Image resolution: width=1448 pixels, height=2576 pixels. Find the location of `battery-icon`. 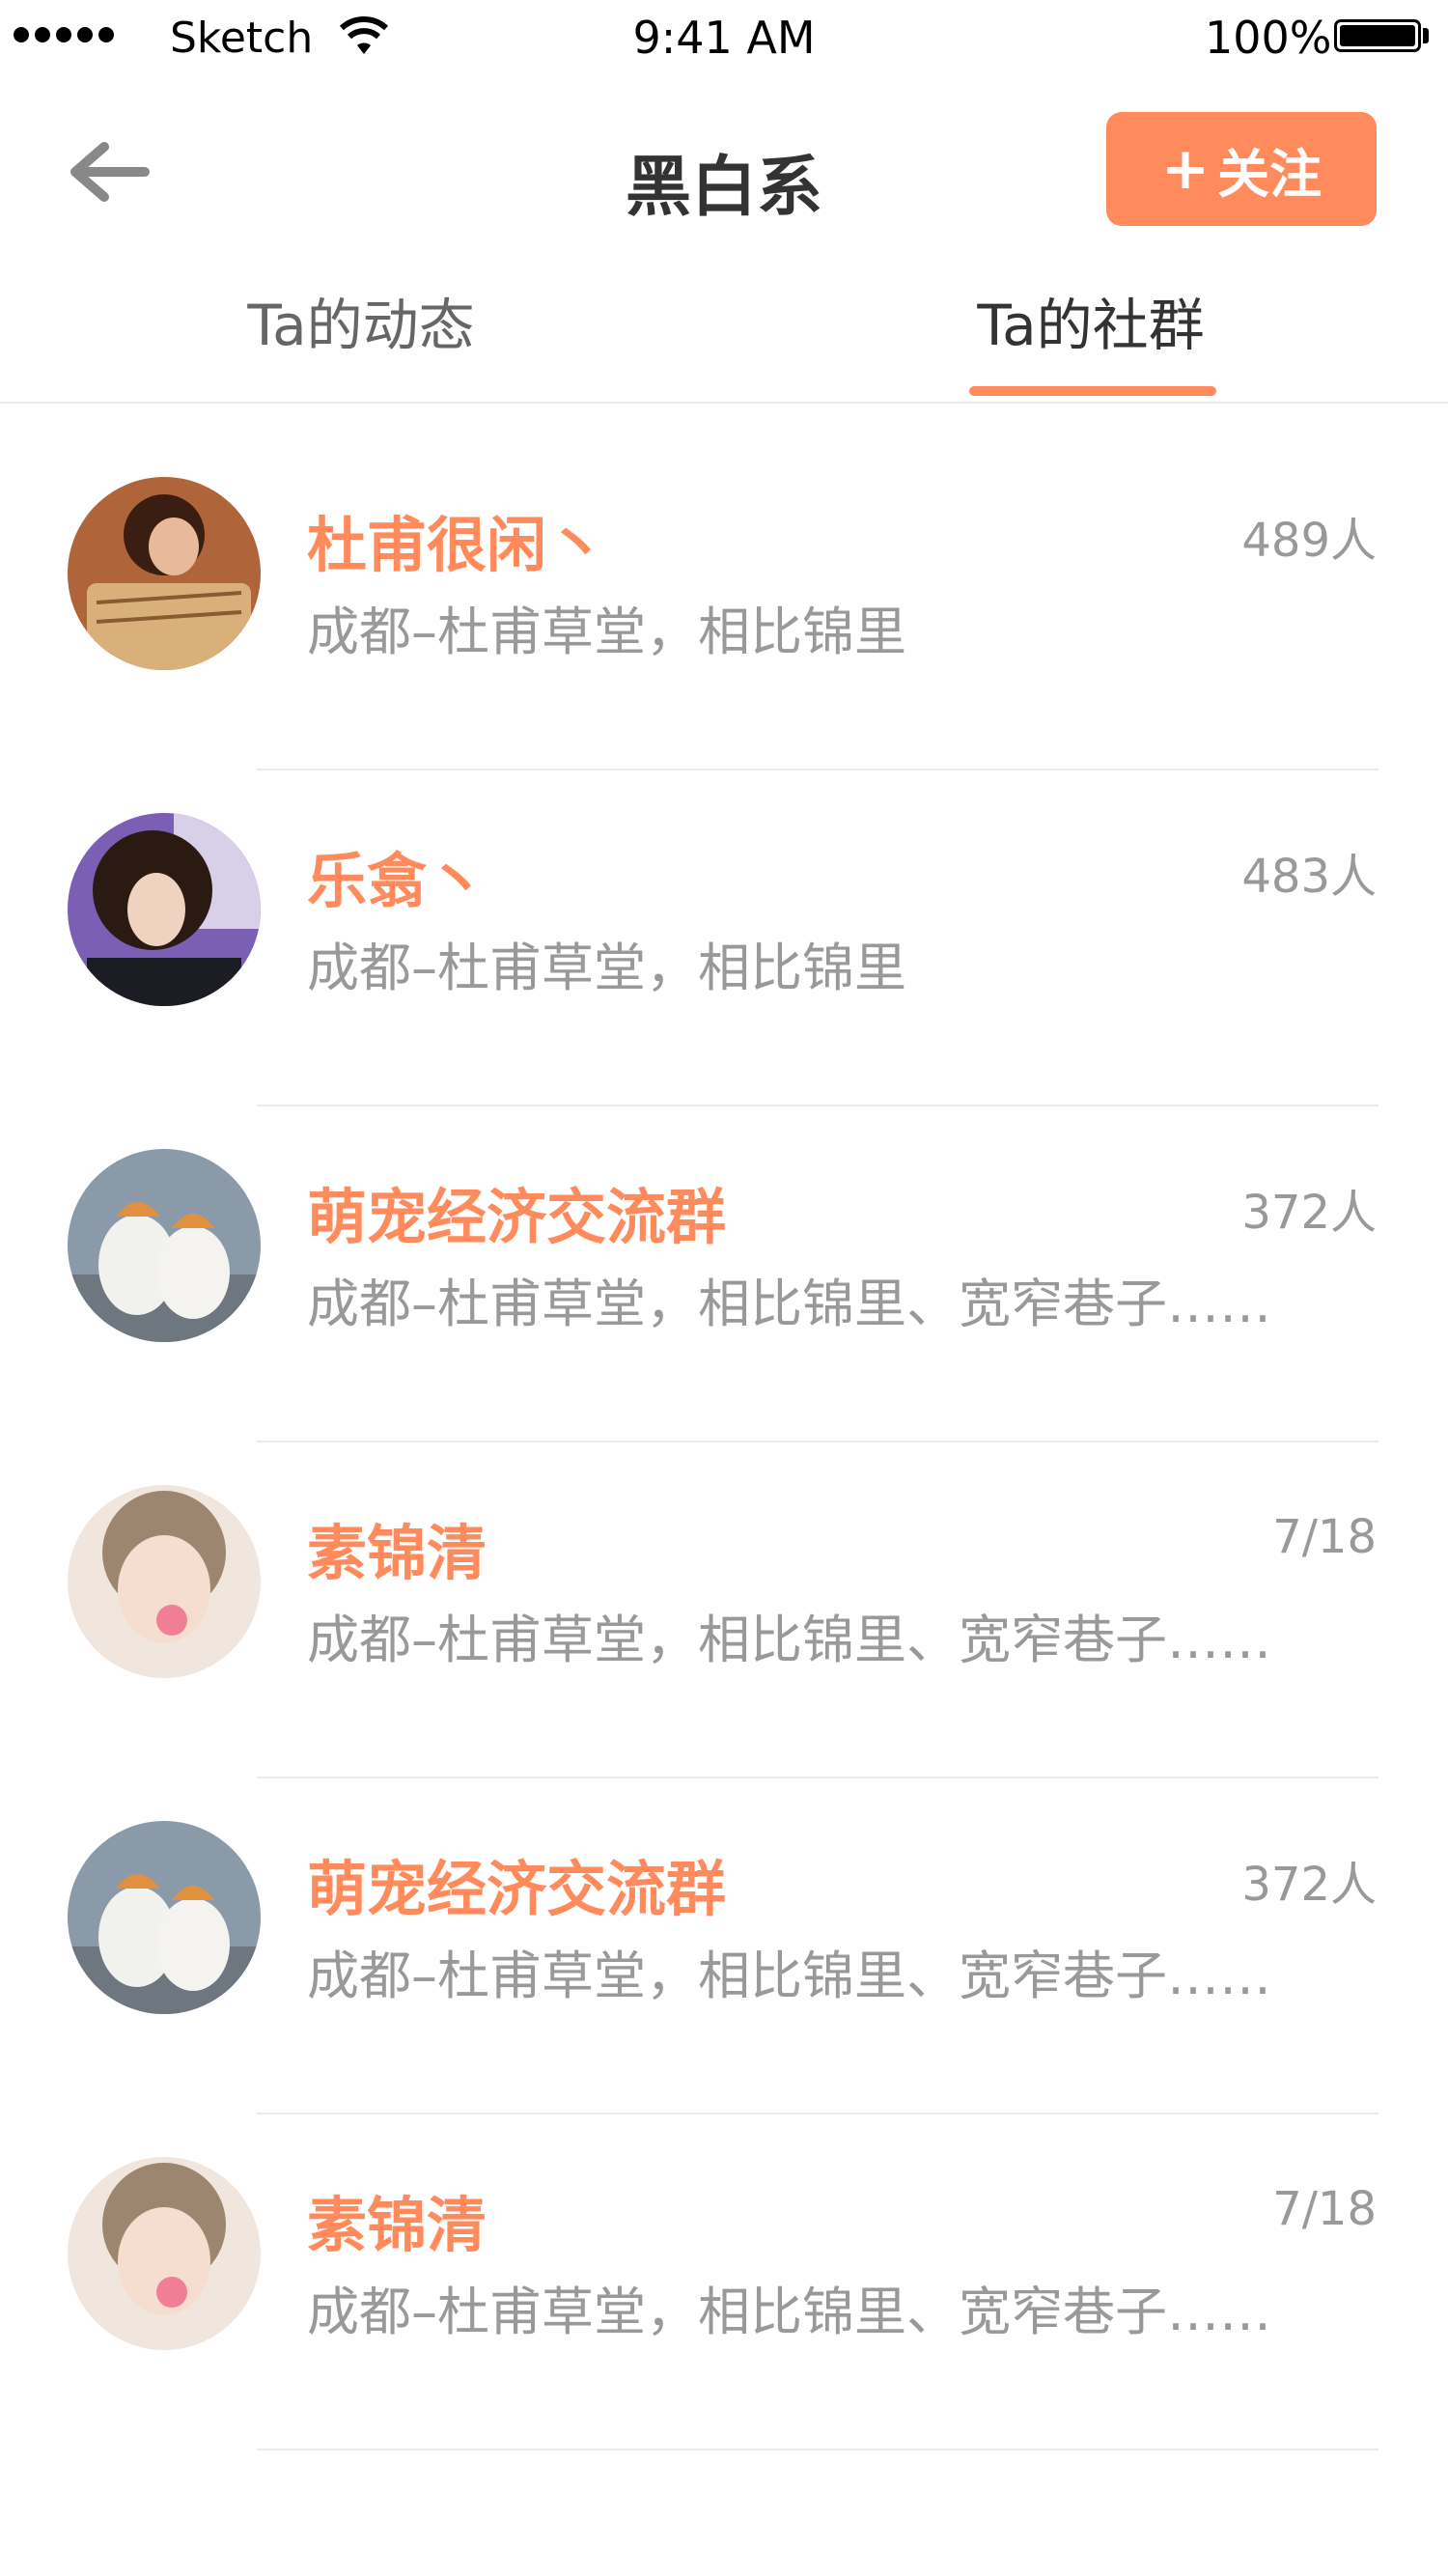

battery-icon is located at coordinates (1377, 36).